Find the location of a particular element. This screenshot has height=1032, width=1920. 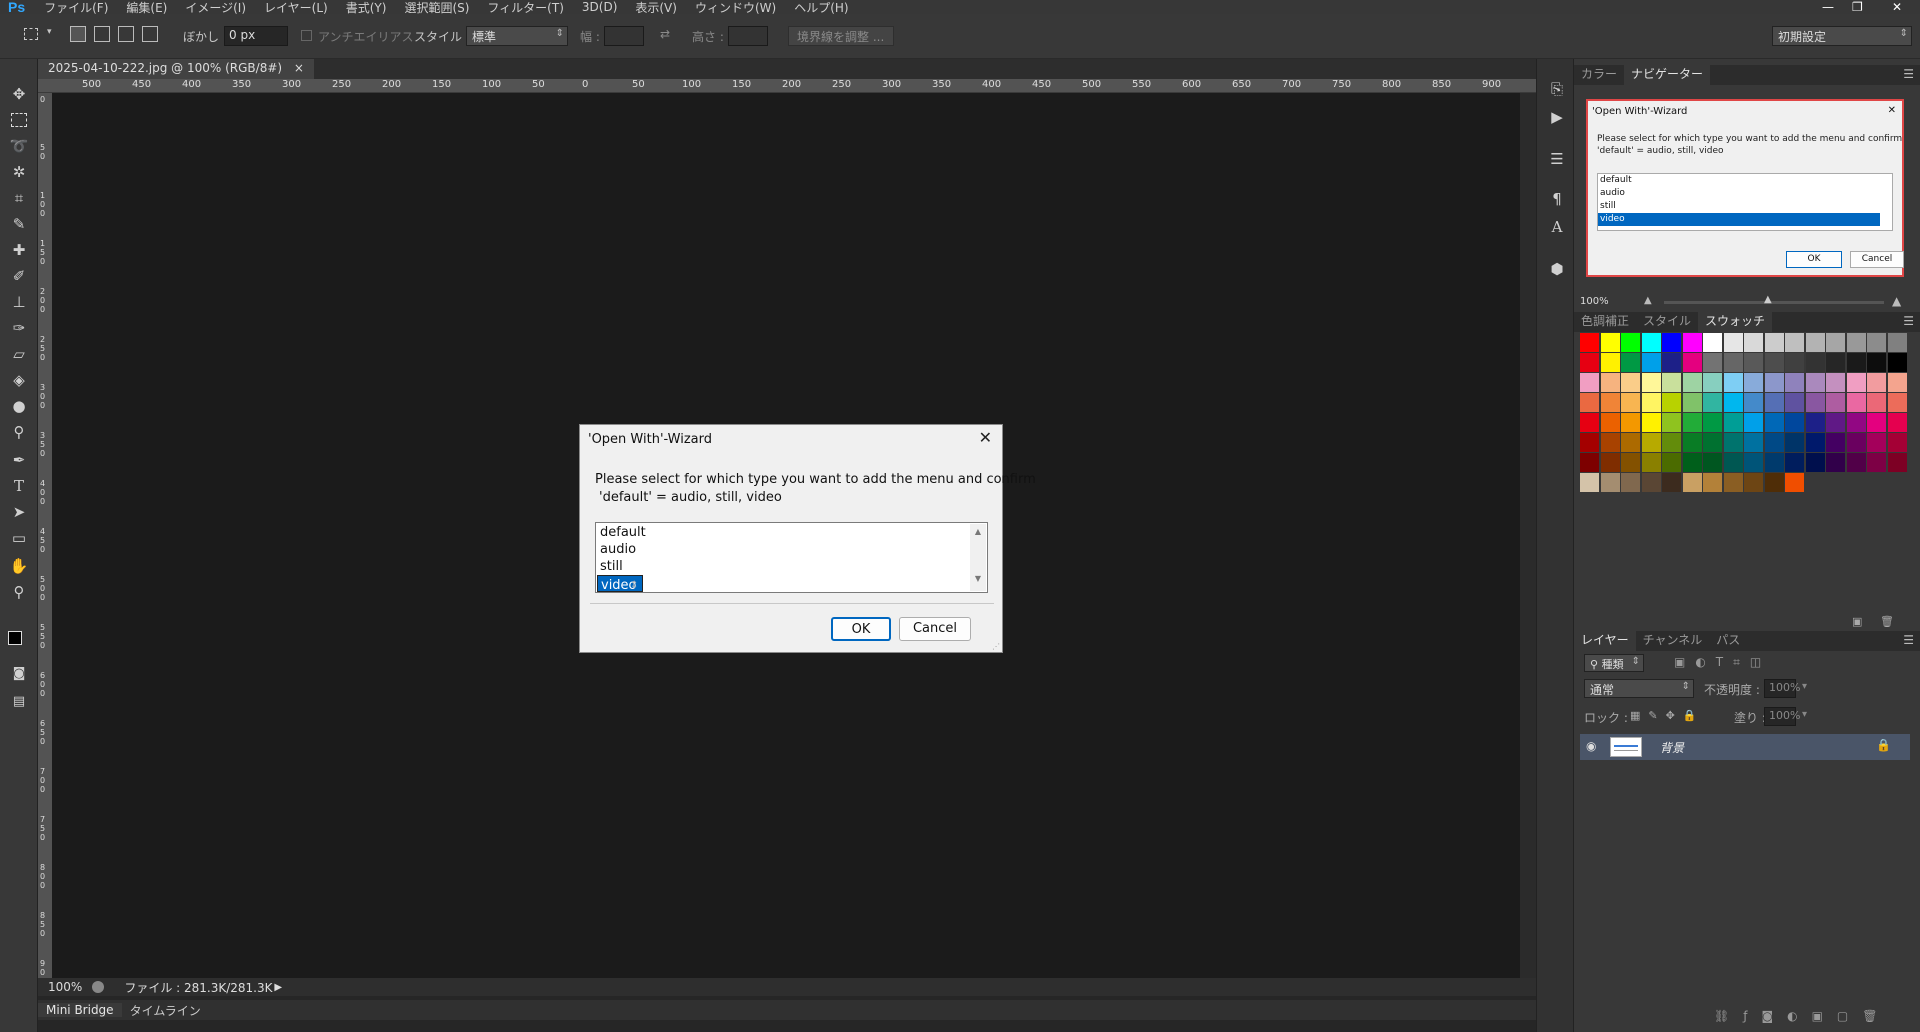

ok-button: OK is located at coordinates (861, 629).